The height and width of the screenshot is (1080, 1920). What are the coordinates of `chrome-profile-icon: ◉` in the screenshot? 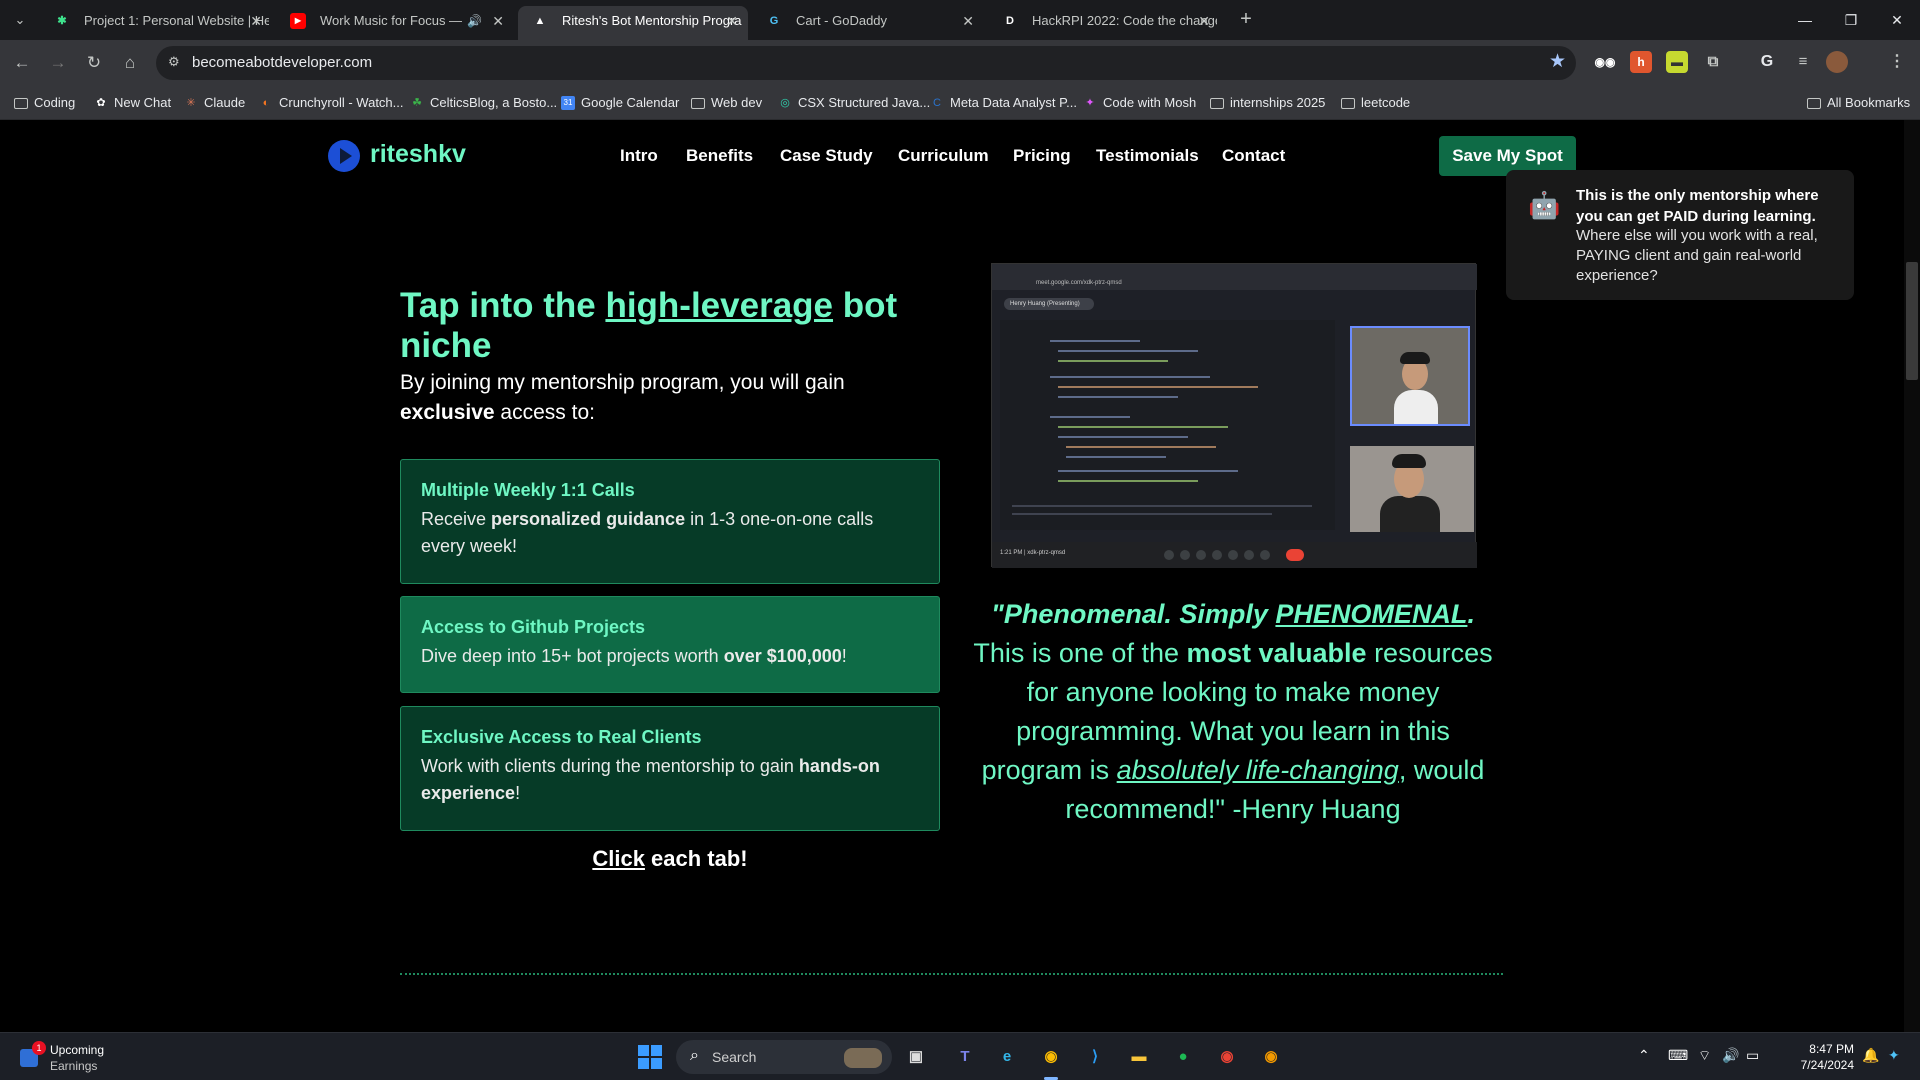 It's located at (1227, 1057).